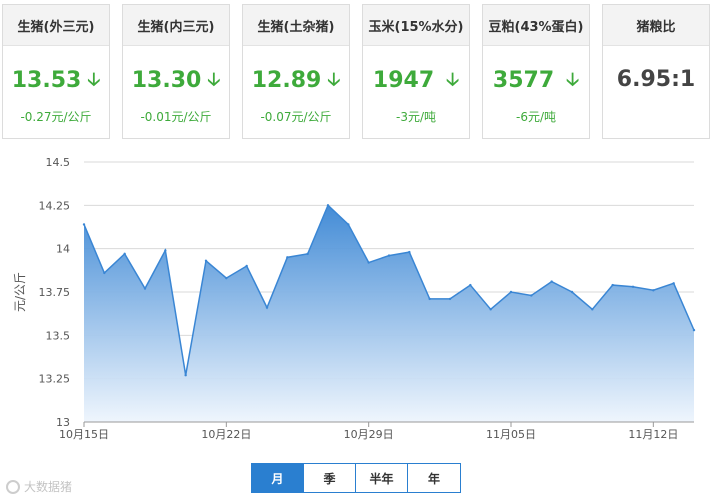 The height and width of the screenshot is (502, 717). I want to click on watermark-text: 大数据猪, so click(48, 487).